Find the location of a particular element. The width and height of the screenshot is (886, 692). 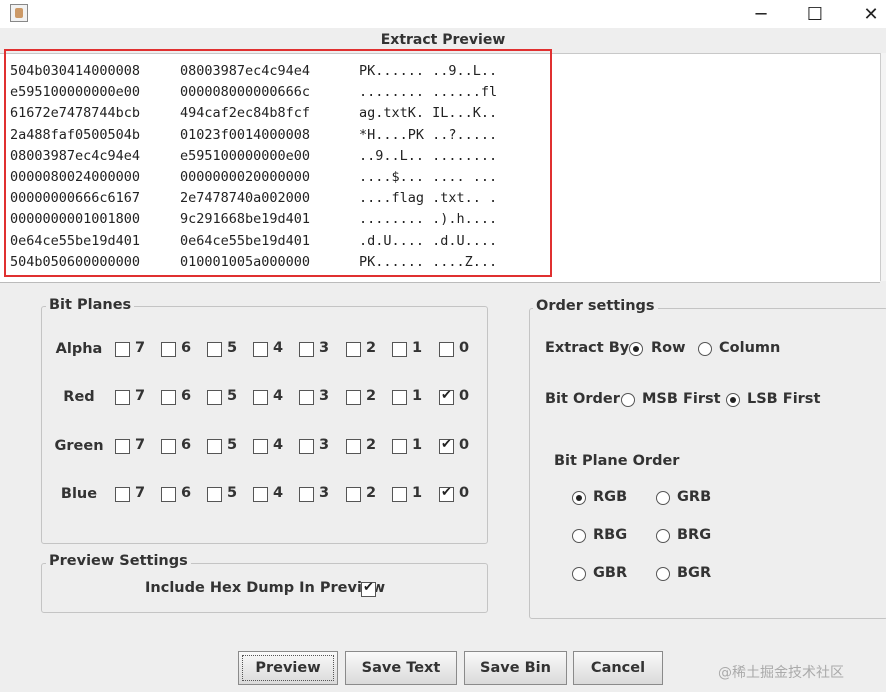

blue-bit-5-checkbox is located at coordinates (214, 494).